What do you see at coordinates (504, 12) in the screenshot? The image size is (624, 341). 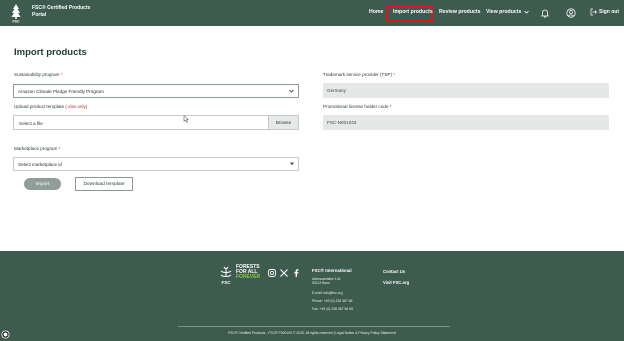 I see `nav-view-products-label: View products` at bounding box center [504, 12].